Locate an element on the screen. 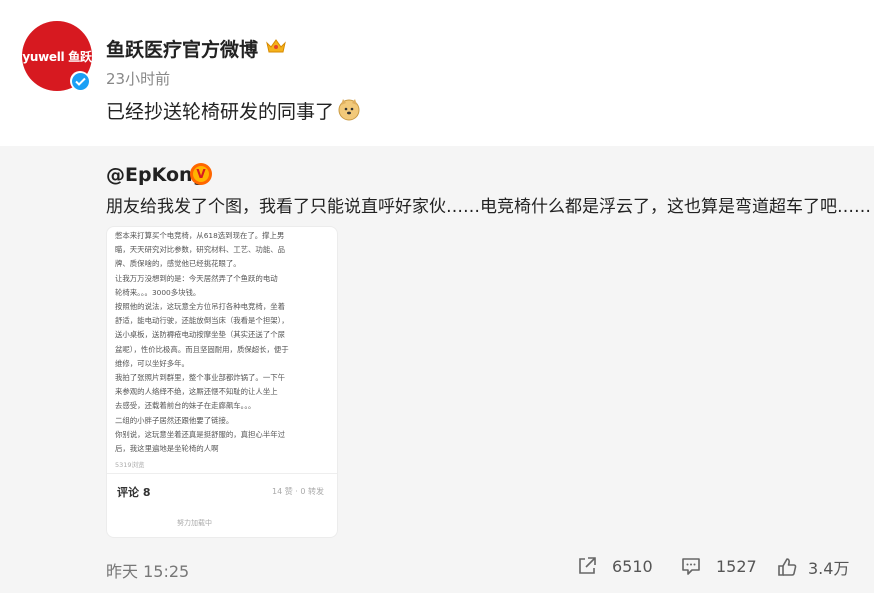 Image resolution: width=874 pixels, height=593 pixels. like-button: 3.4万 is located at coordinates (812, 567).